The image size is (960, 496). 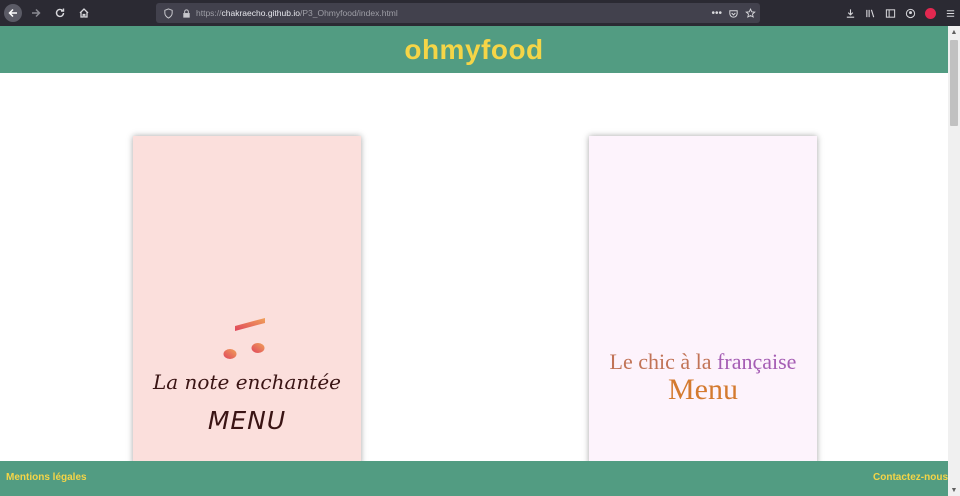 I want to click on card-title-part1: Le chic à la, so click(x=663, y=361).